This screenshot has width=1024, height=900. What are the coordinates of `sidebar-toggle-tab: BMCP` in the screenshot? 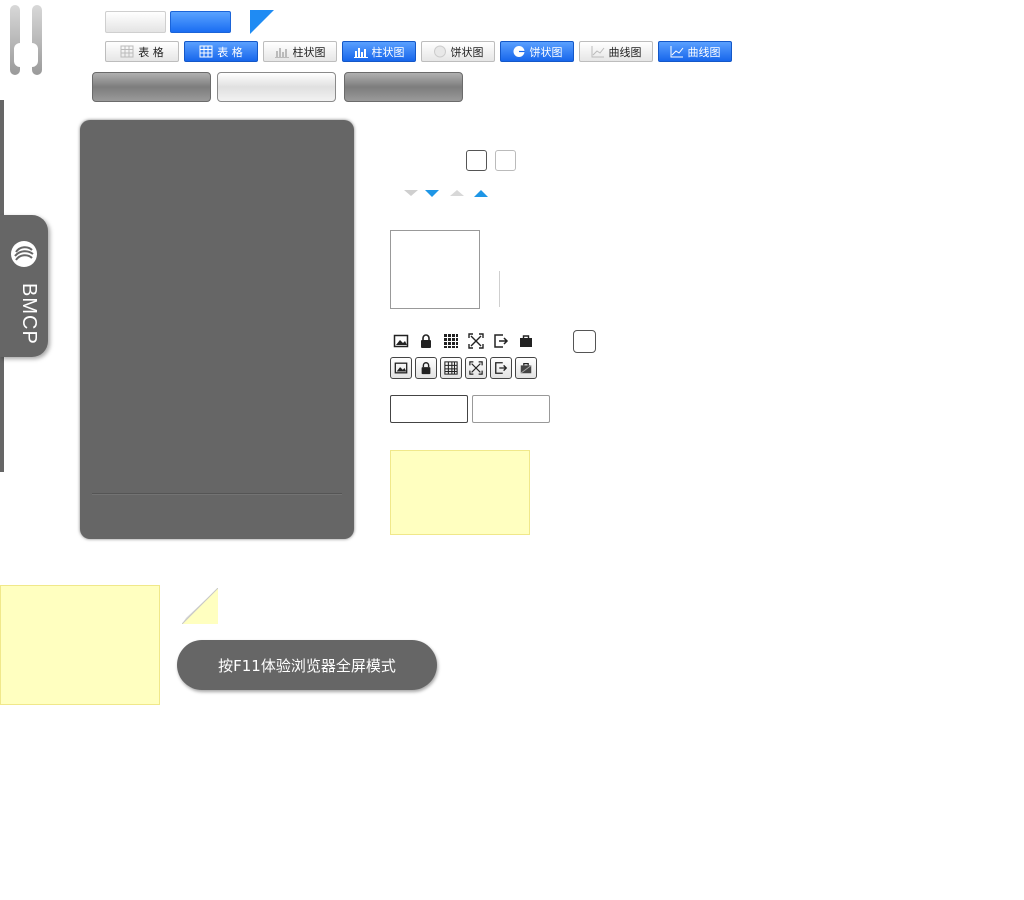 It's located at (24, 286).